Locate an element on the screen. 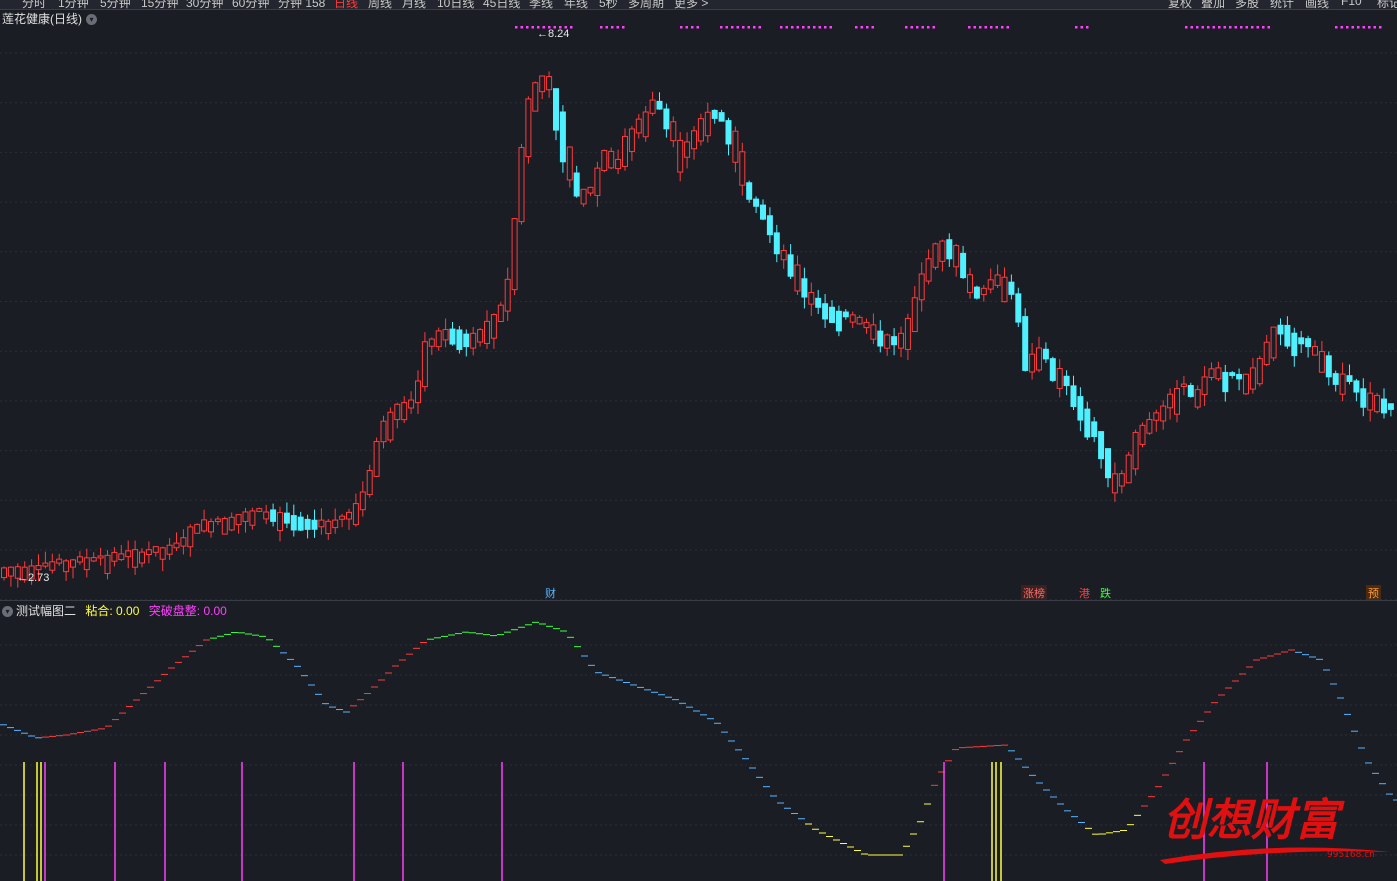  high-price-label: ←8.24 is located at coordinates (553, 34).